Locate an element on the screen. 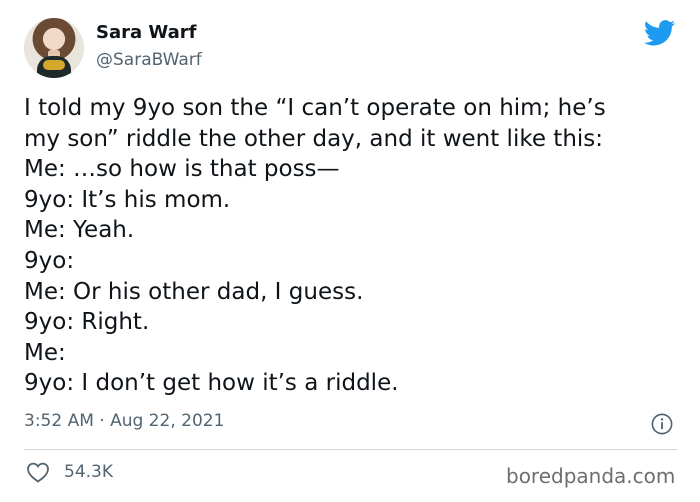  tweet-line: 9yo: Right. is located at coordinates (87, 322).